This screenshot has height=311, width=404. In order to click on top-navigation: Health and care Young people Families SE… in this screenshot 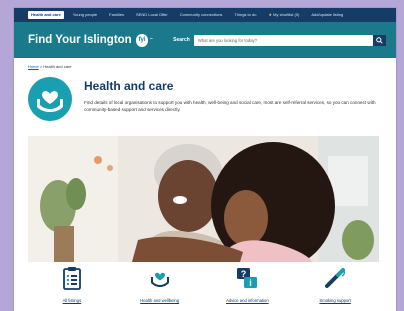, I will do `click(205, 15)`.